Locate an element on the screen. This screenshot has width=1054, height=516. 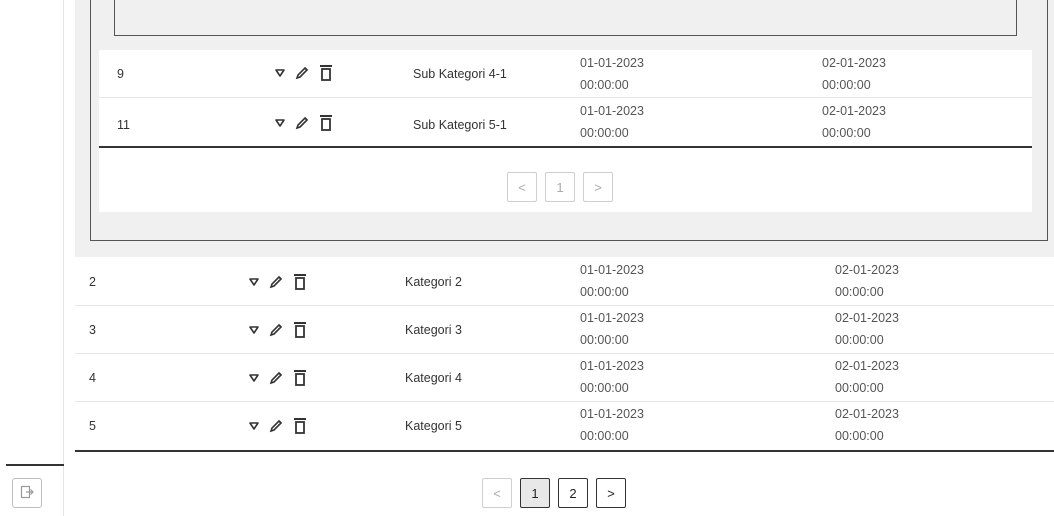
nested-panel-border is located at coordinates (565, 18).